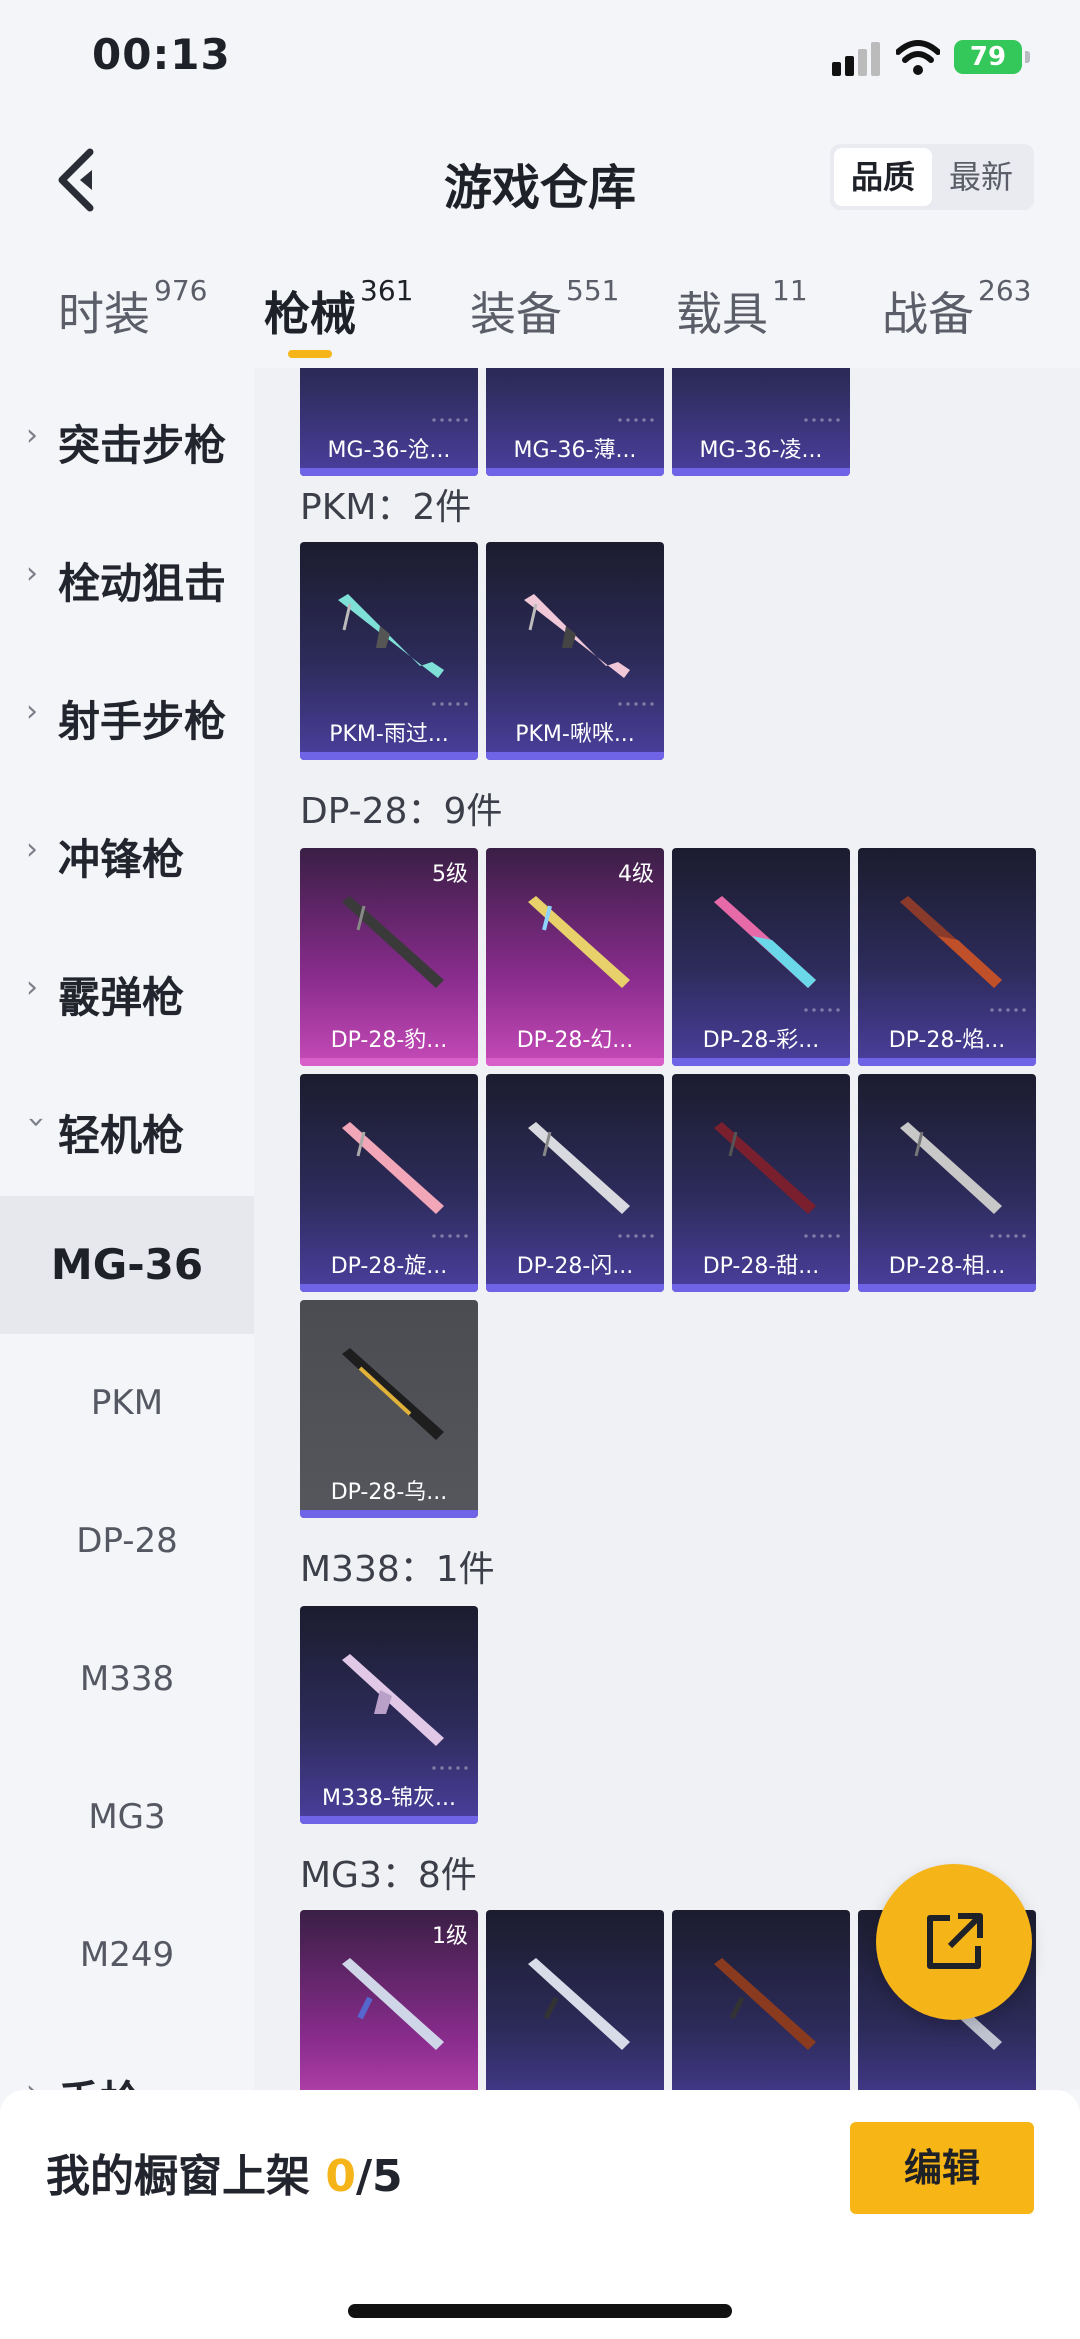  I want to click on header: 游戏仓库 品质 最新, so click(540, 180).